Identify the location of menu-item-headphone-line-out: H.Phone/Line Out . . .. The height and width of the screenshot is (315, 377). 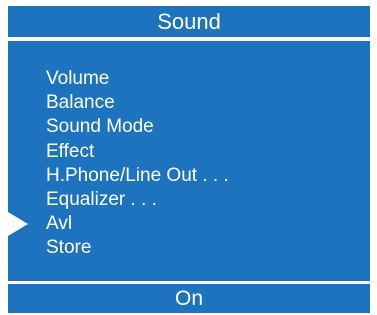
(137, 176).